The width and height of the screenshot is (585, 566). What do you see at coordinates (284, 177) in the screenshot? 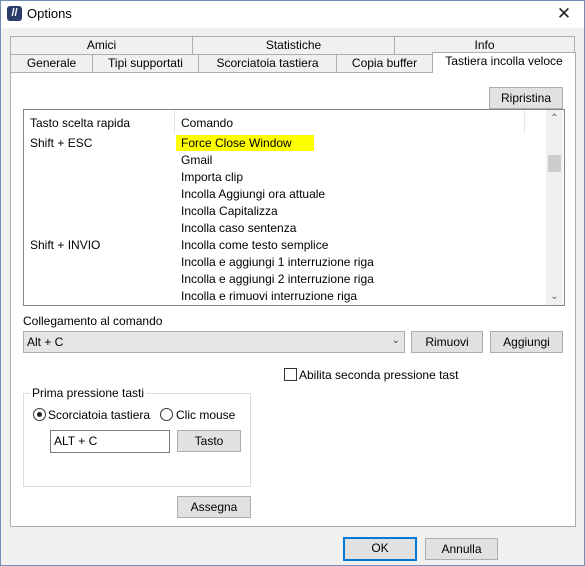
I see `list-item: Importa clip` at bounding box center [284, 177].